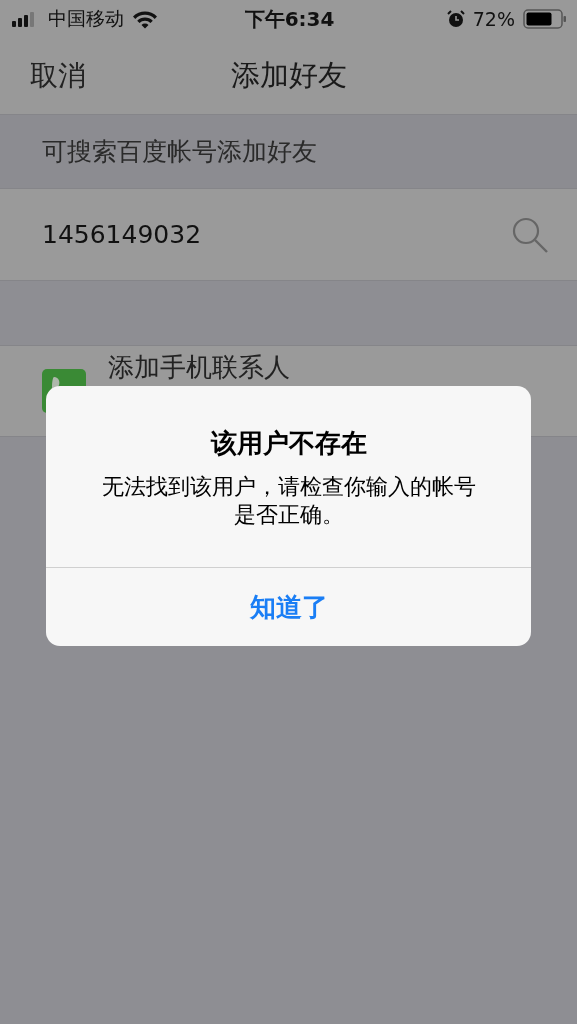 Image resolution: width=577 pixels, height=1024 pixels. What do you see at coordinates (289, 19) in the screenshot?
I see `clock-time: 下午6:34` at bounding box center [289, 19].